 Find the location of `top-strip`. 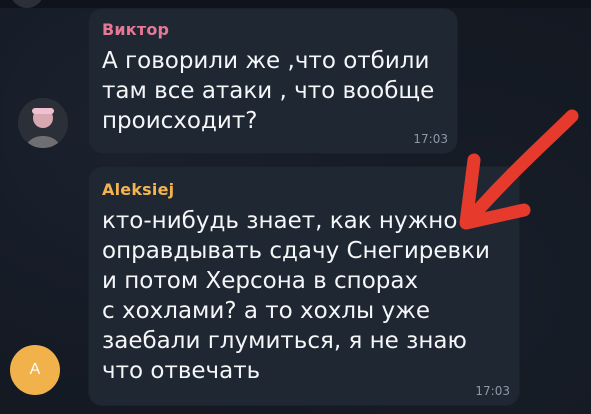

top-strip is located at coordinates (295, 4).